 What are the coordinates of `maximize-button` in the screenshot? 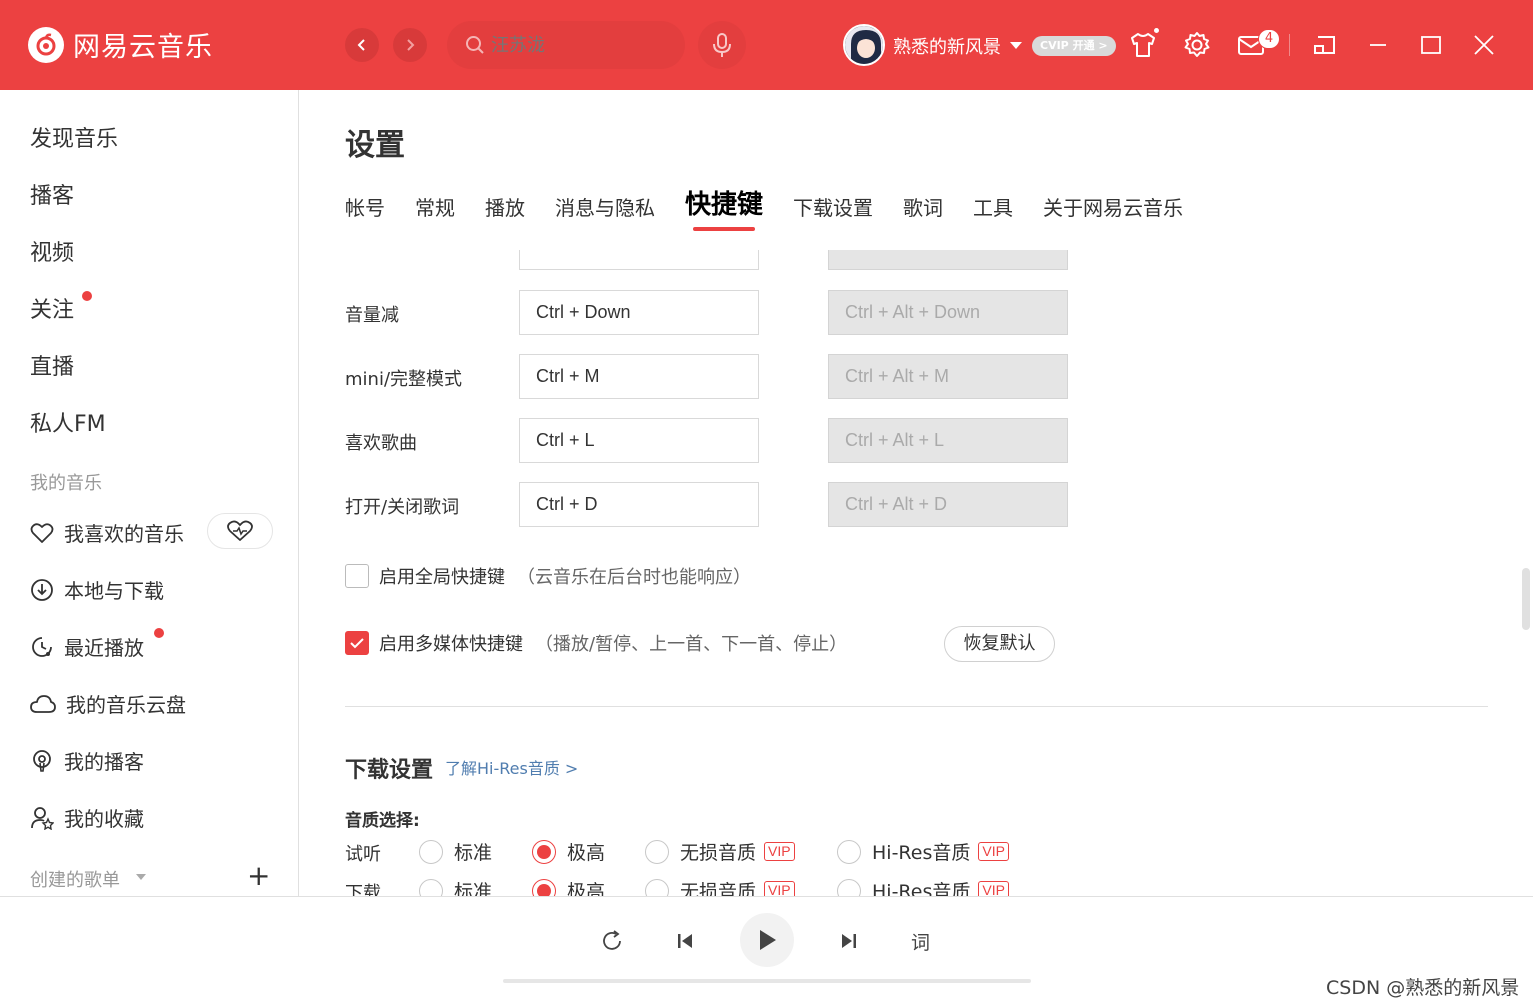 It's located at (1431, 45).